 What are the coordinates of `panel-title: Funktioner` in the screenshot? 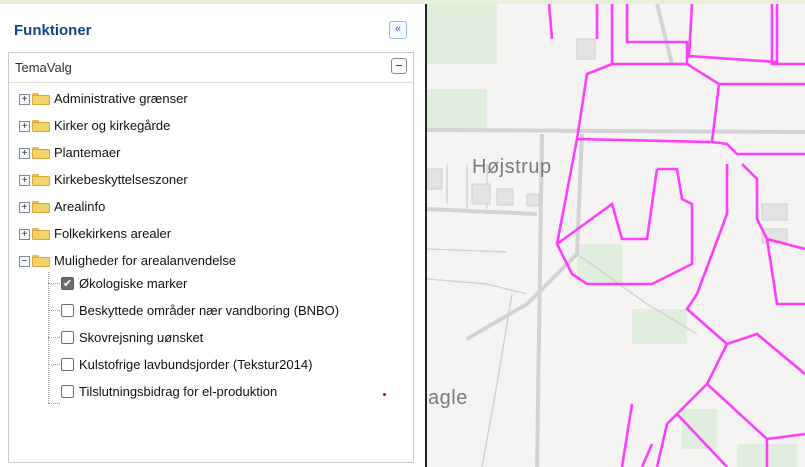 It's located at (53, 30).